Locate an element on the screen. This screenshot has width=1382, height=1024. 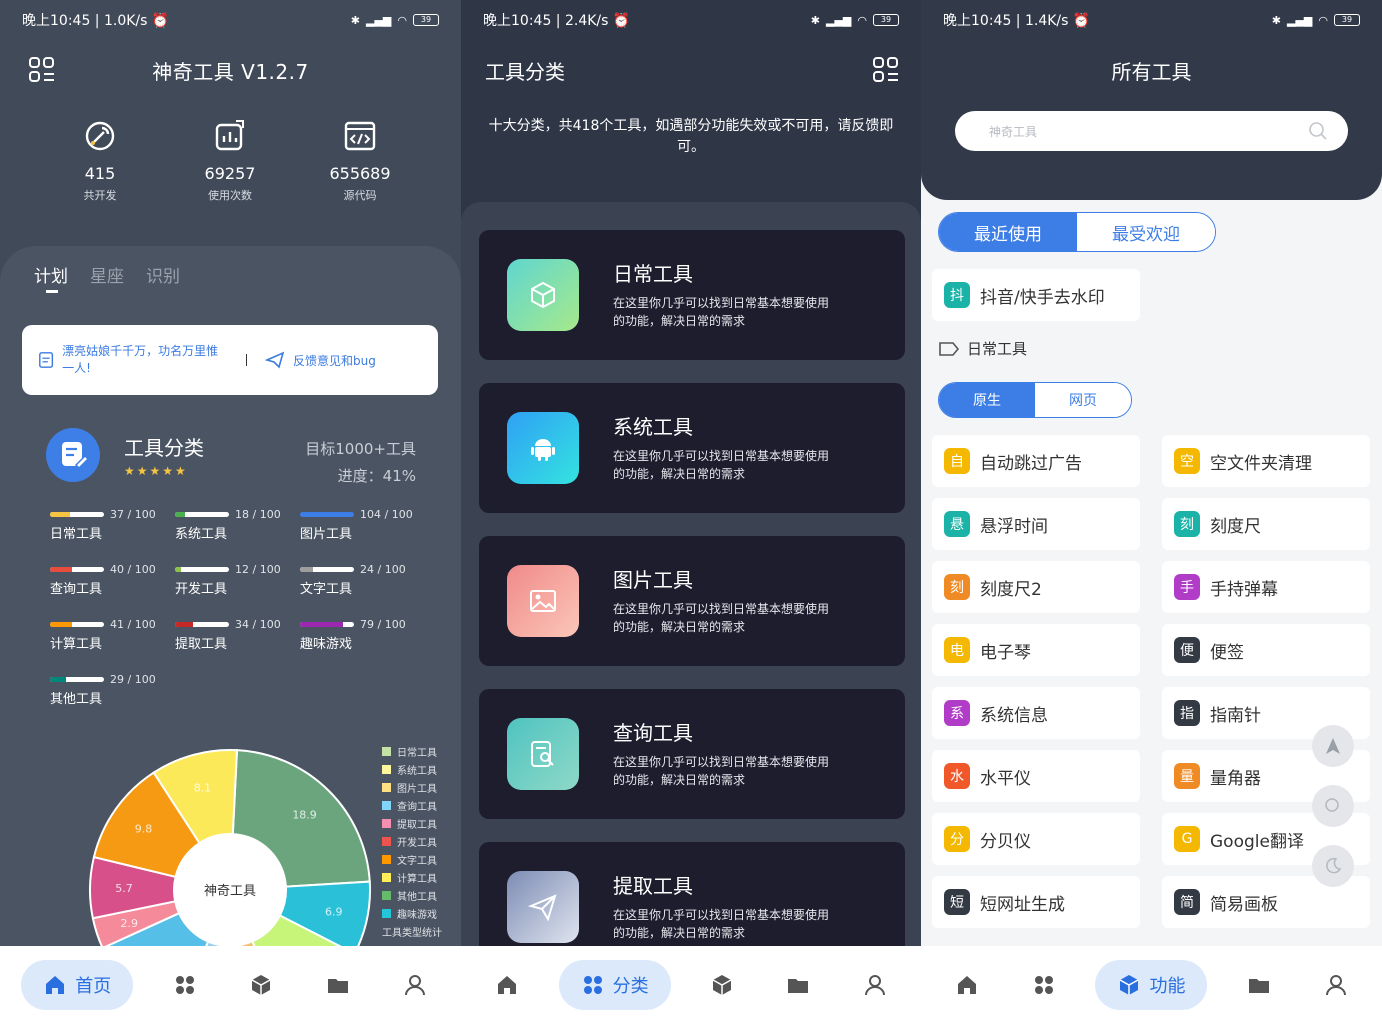
signal-icon: ▂▄▆ is located at coordinates (839, 20).